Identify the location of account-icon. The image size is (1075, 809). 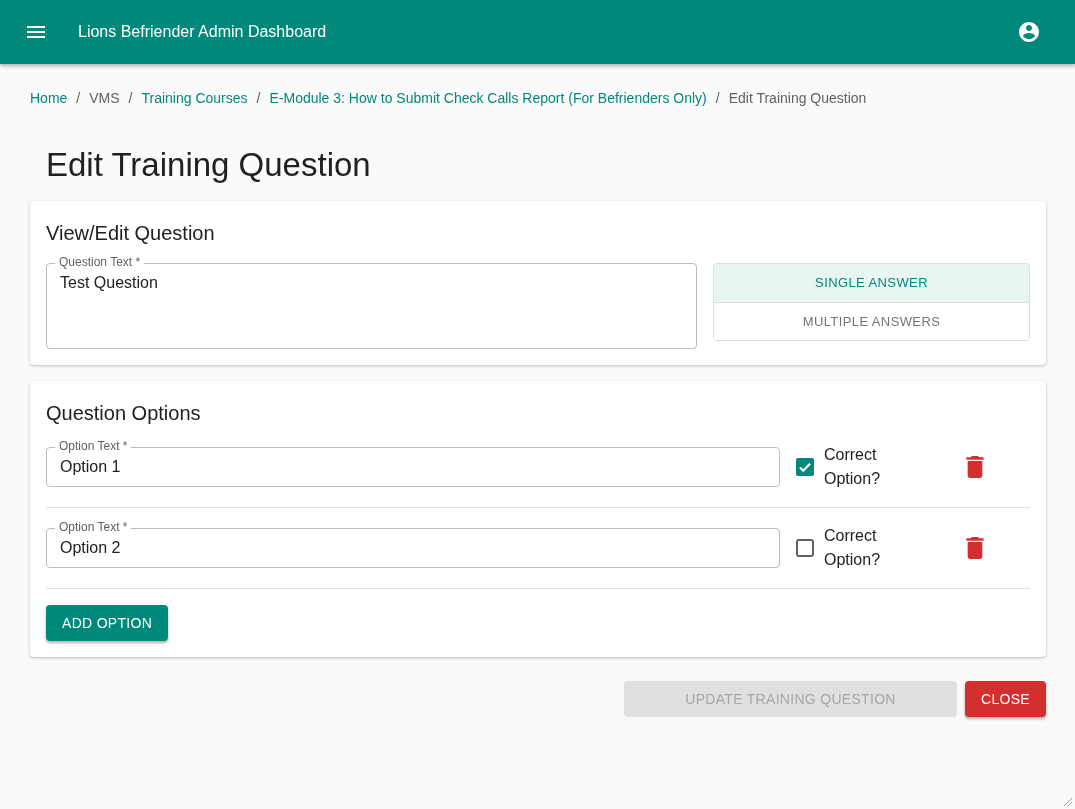
(1029, 32).